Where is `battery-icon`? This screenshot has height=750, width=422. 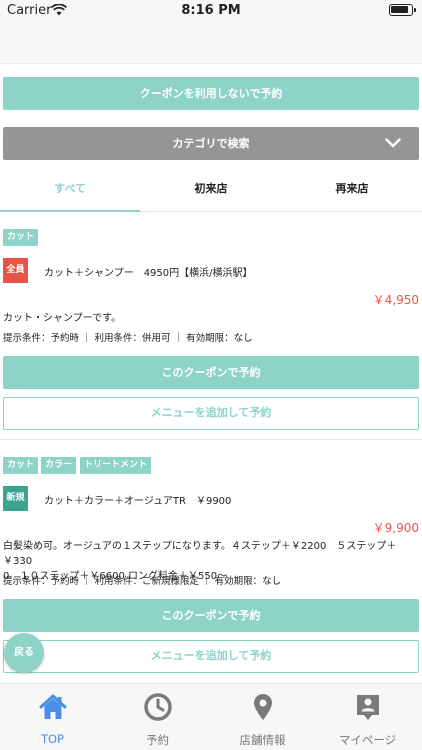 battery-icon is located at coordinates (402, 10).